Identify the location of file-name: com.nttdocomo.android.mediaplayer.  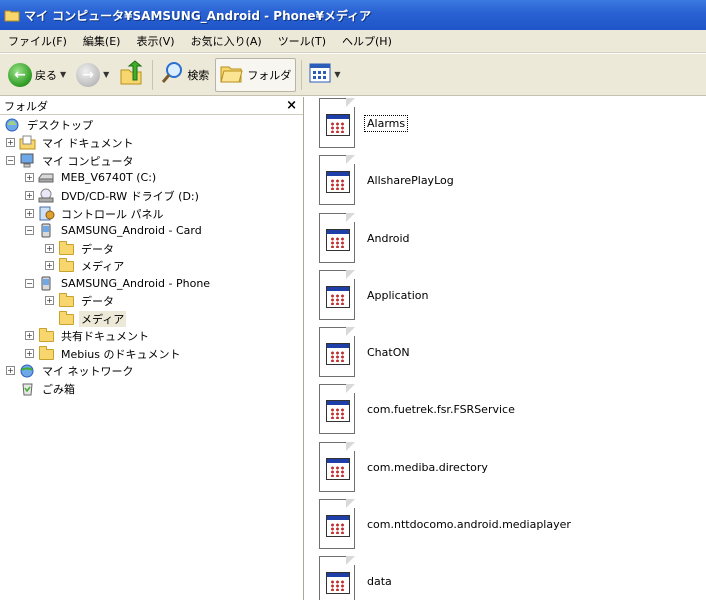
(469, 524).